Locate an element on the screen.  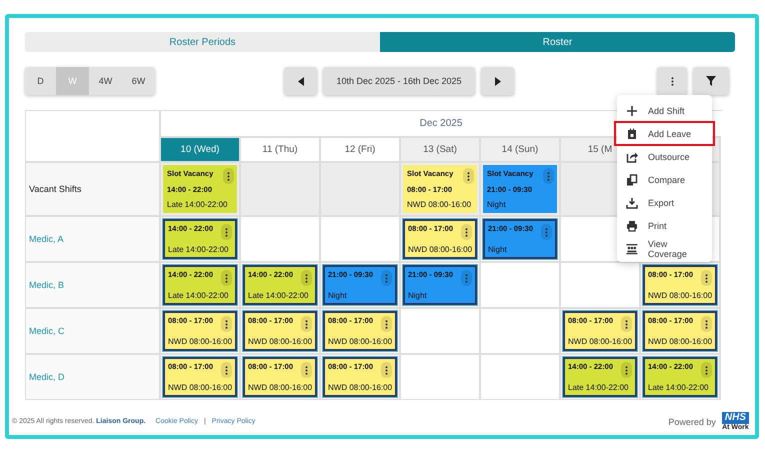
filter-icon is located at coordinates (711, 81).